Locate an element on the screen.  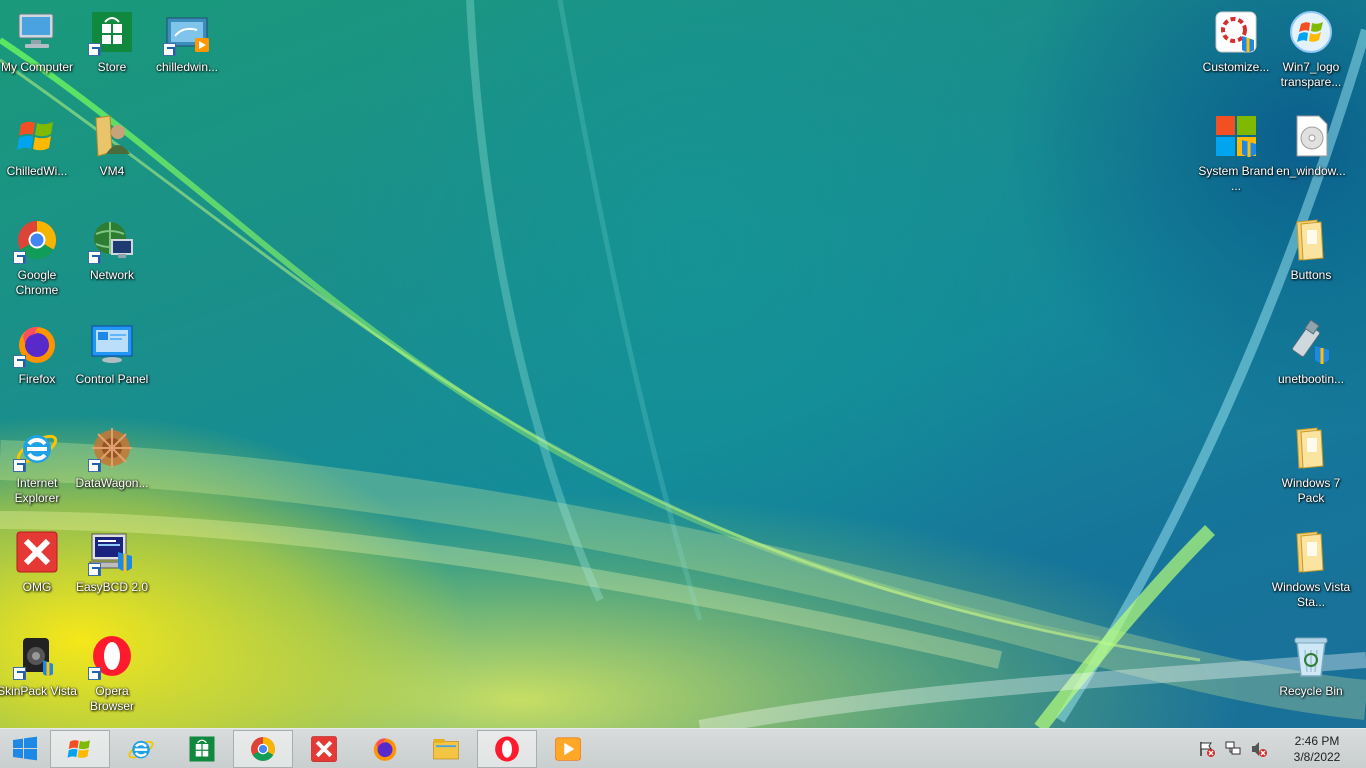
desktop-icon-omg: OMG is located at coordinates (37, 572).